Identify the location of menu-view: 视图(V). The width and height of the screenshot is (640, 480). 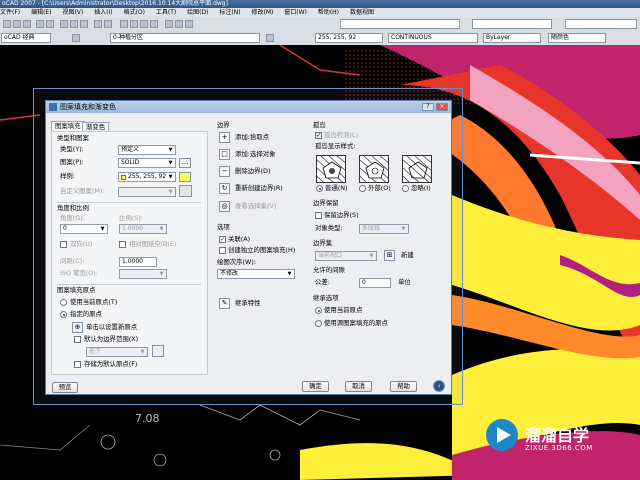
(72, 12).